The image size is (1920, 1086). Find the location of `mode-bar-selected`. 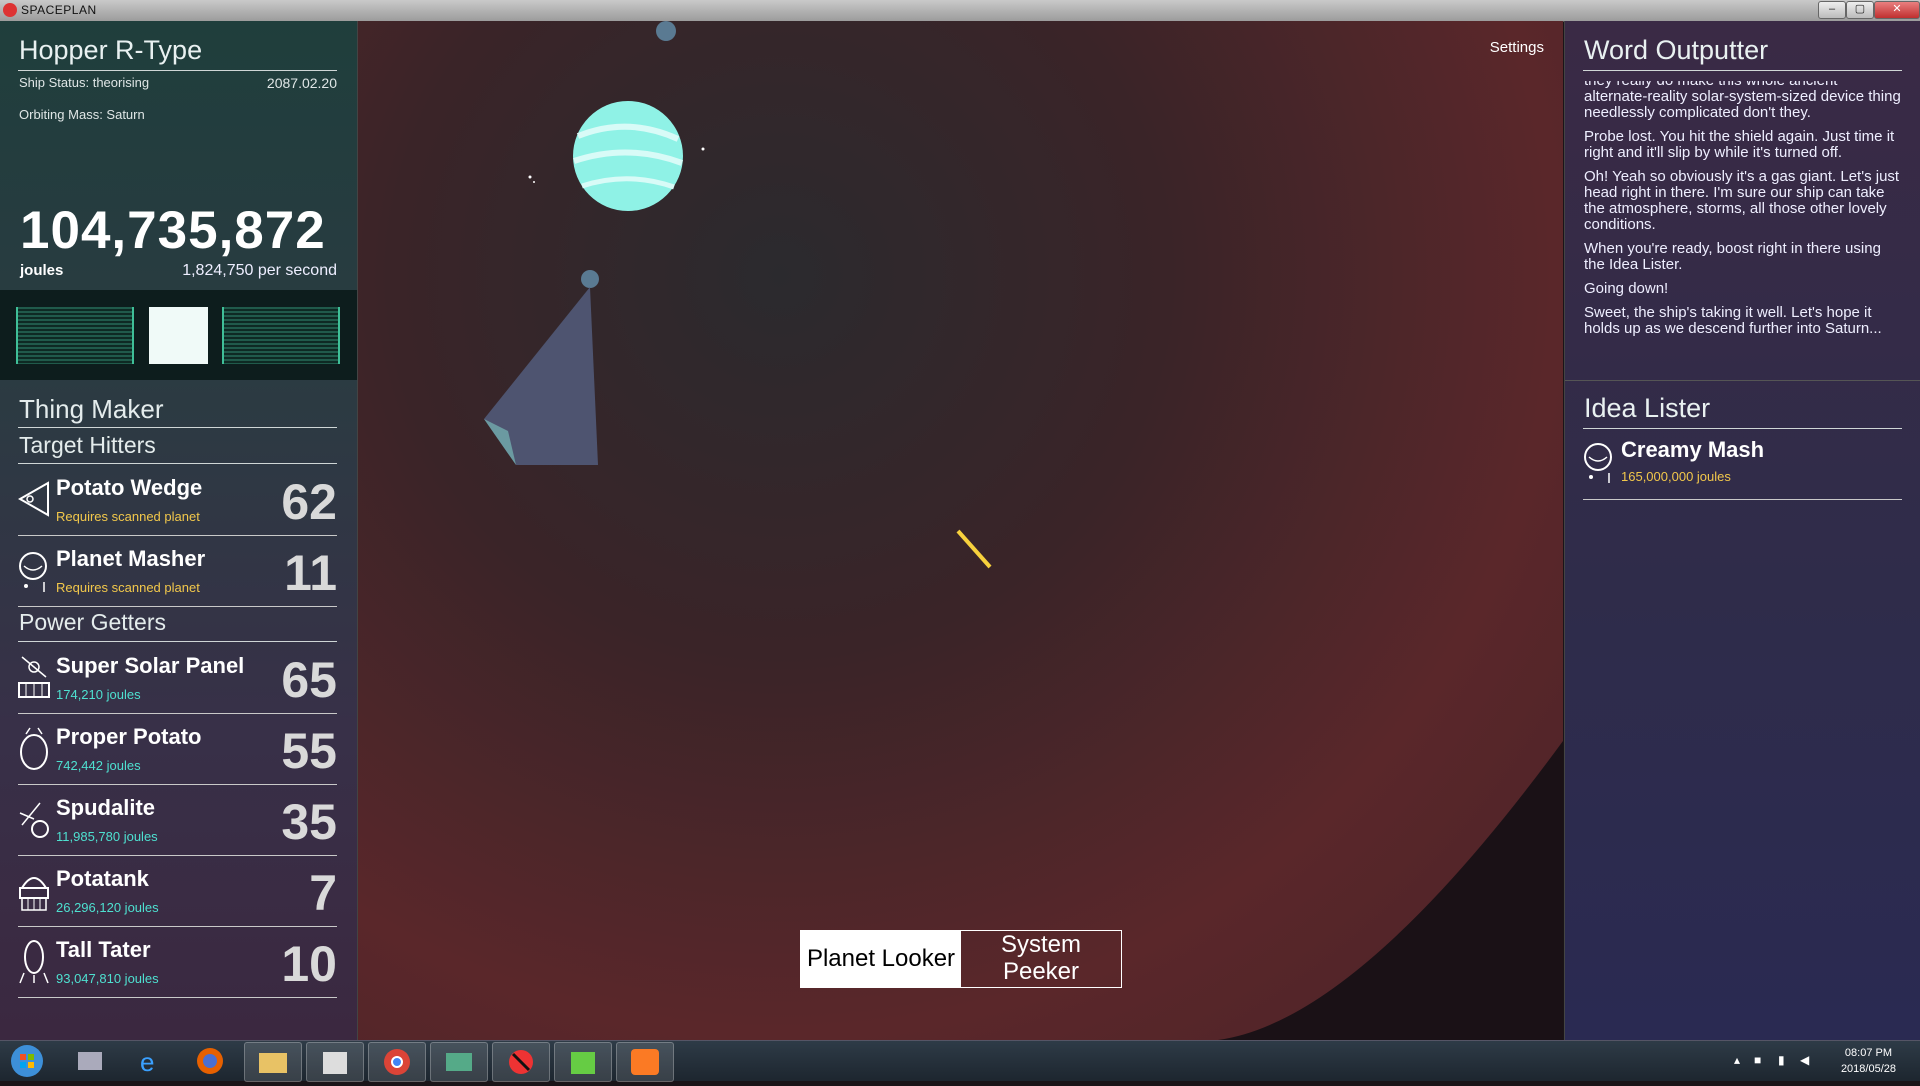

mode-bar-selected is located at coordinates (178, 335).